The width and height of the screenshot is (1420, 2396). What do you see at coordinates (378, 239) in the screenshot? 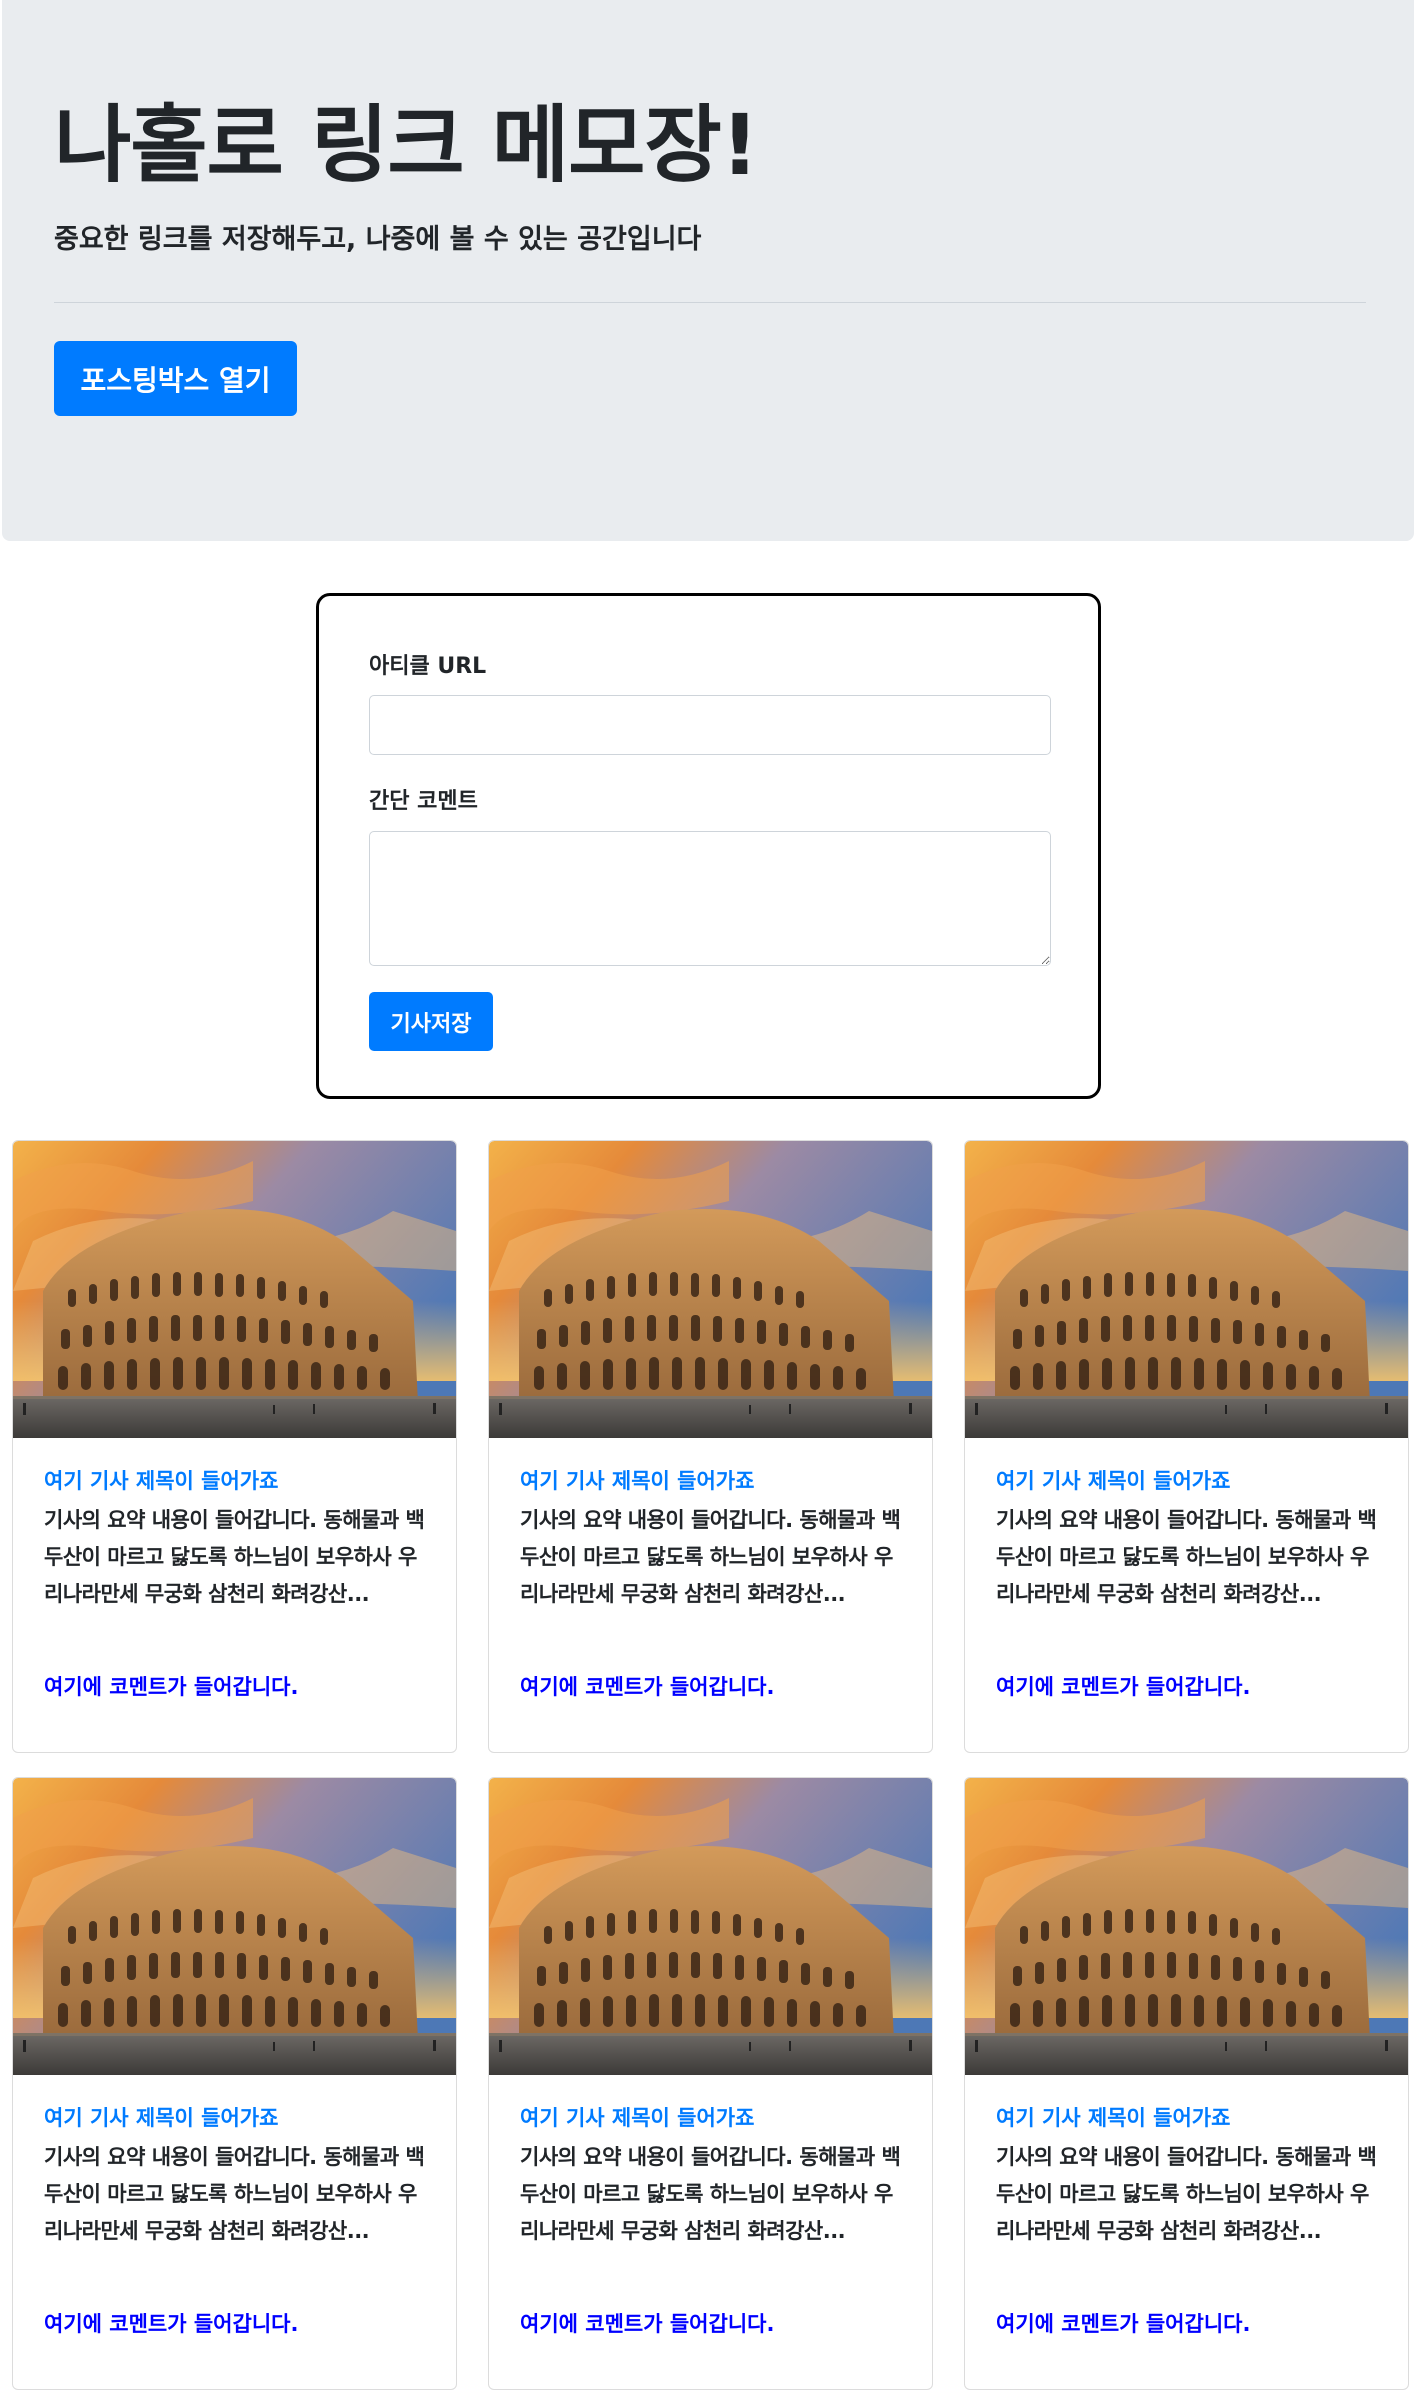
I see `page-lead: 중요한 링크를 저장해두고, 나중에 볼 수 있는 공간입니다` at bounding box center [378, 239].